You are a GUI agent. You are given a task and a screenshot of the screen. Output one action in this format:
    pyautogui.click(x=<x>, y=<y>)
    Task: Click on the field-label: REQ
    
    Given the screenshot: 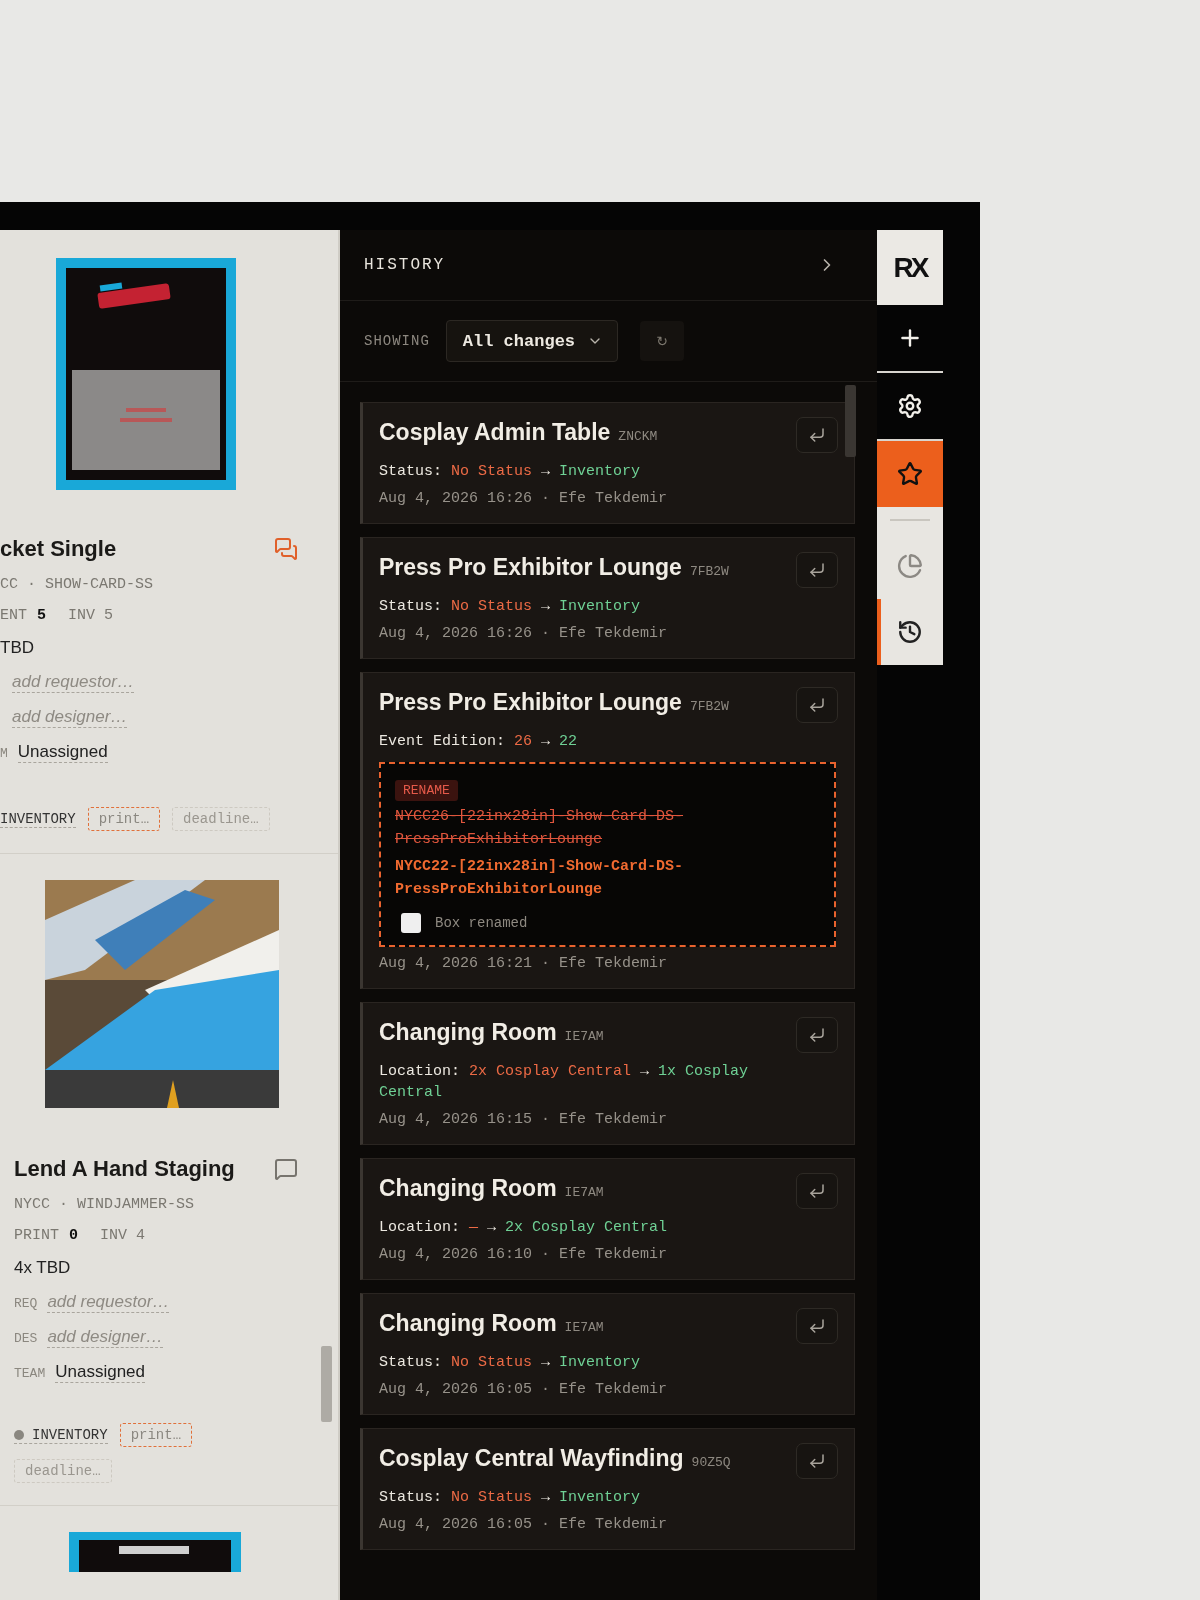 What is the action you would take?
    pyautogui.click(x=26, y=1303)
    